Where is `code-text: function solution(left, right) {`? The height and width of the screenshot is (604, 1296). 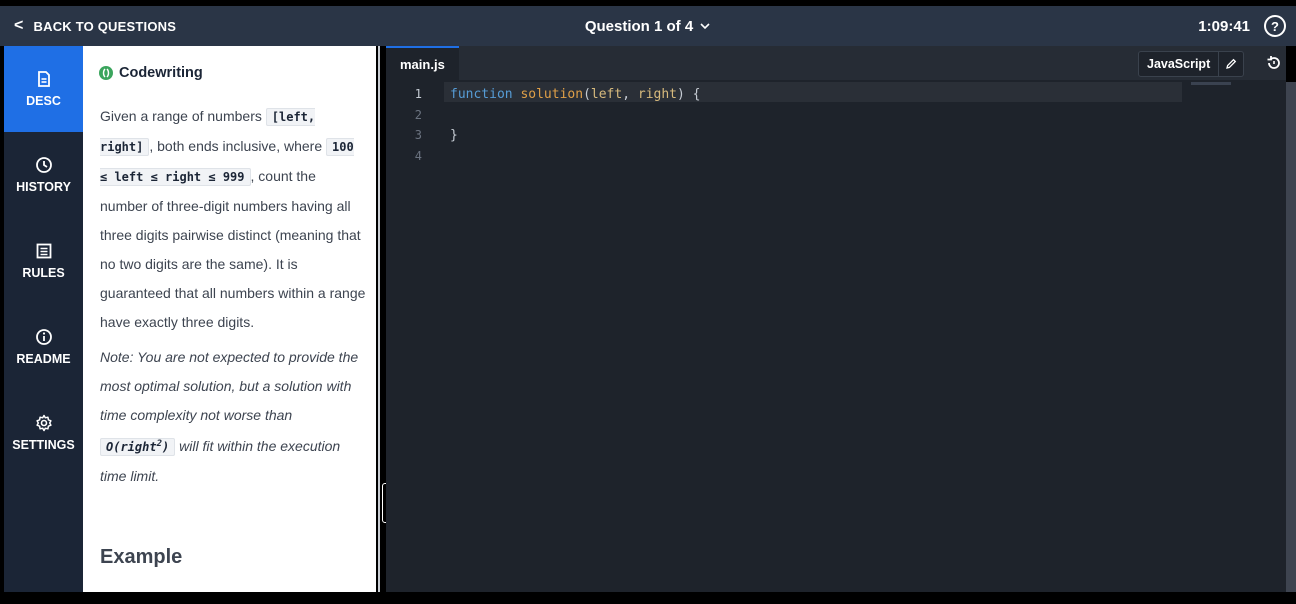
code-text: function solution(left, right) { is located at coordinates (575, 94).